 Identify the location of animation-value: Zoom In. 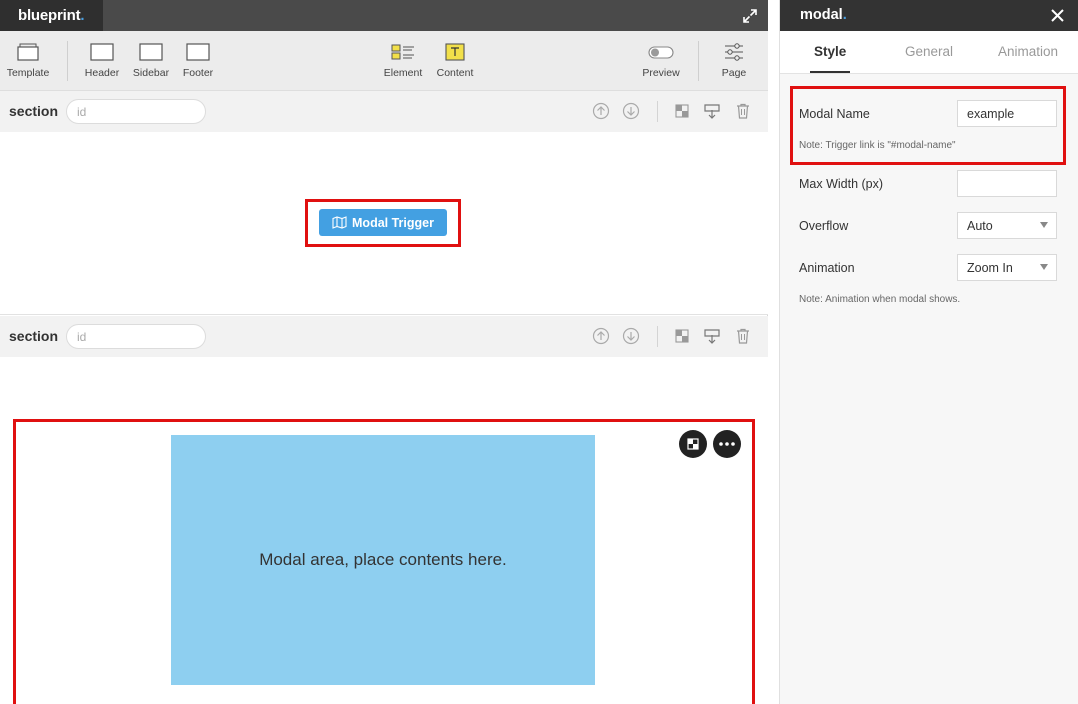
(990, 267).